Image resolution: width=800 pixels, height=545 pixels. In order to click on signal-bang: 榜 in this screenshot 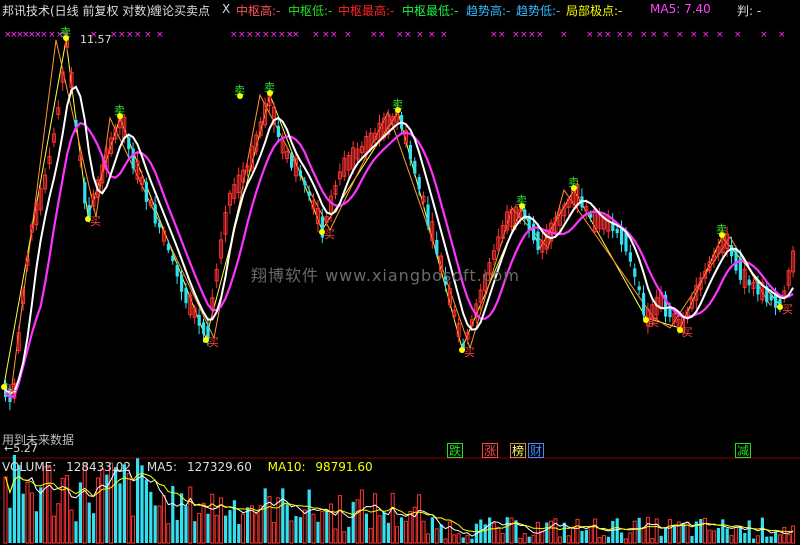, I will do `click(518, 450)`.